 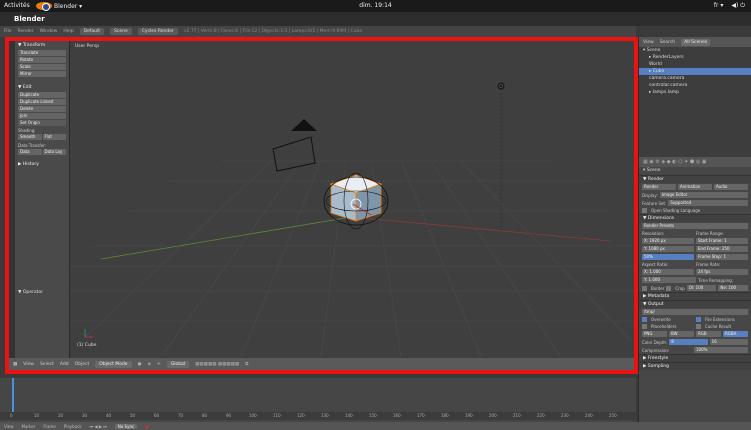 I want to click on resolution-percent-slider: 50%, so click(x=668, y=257).